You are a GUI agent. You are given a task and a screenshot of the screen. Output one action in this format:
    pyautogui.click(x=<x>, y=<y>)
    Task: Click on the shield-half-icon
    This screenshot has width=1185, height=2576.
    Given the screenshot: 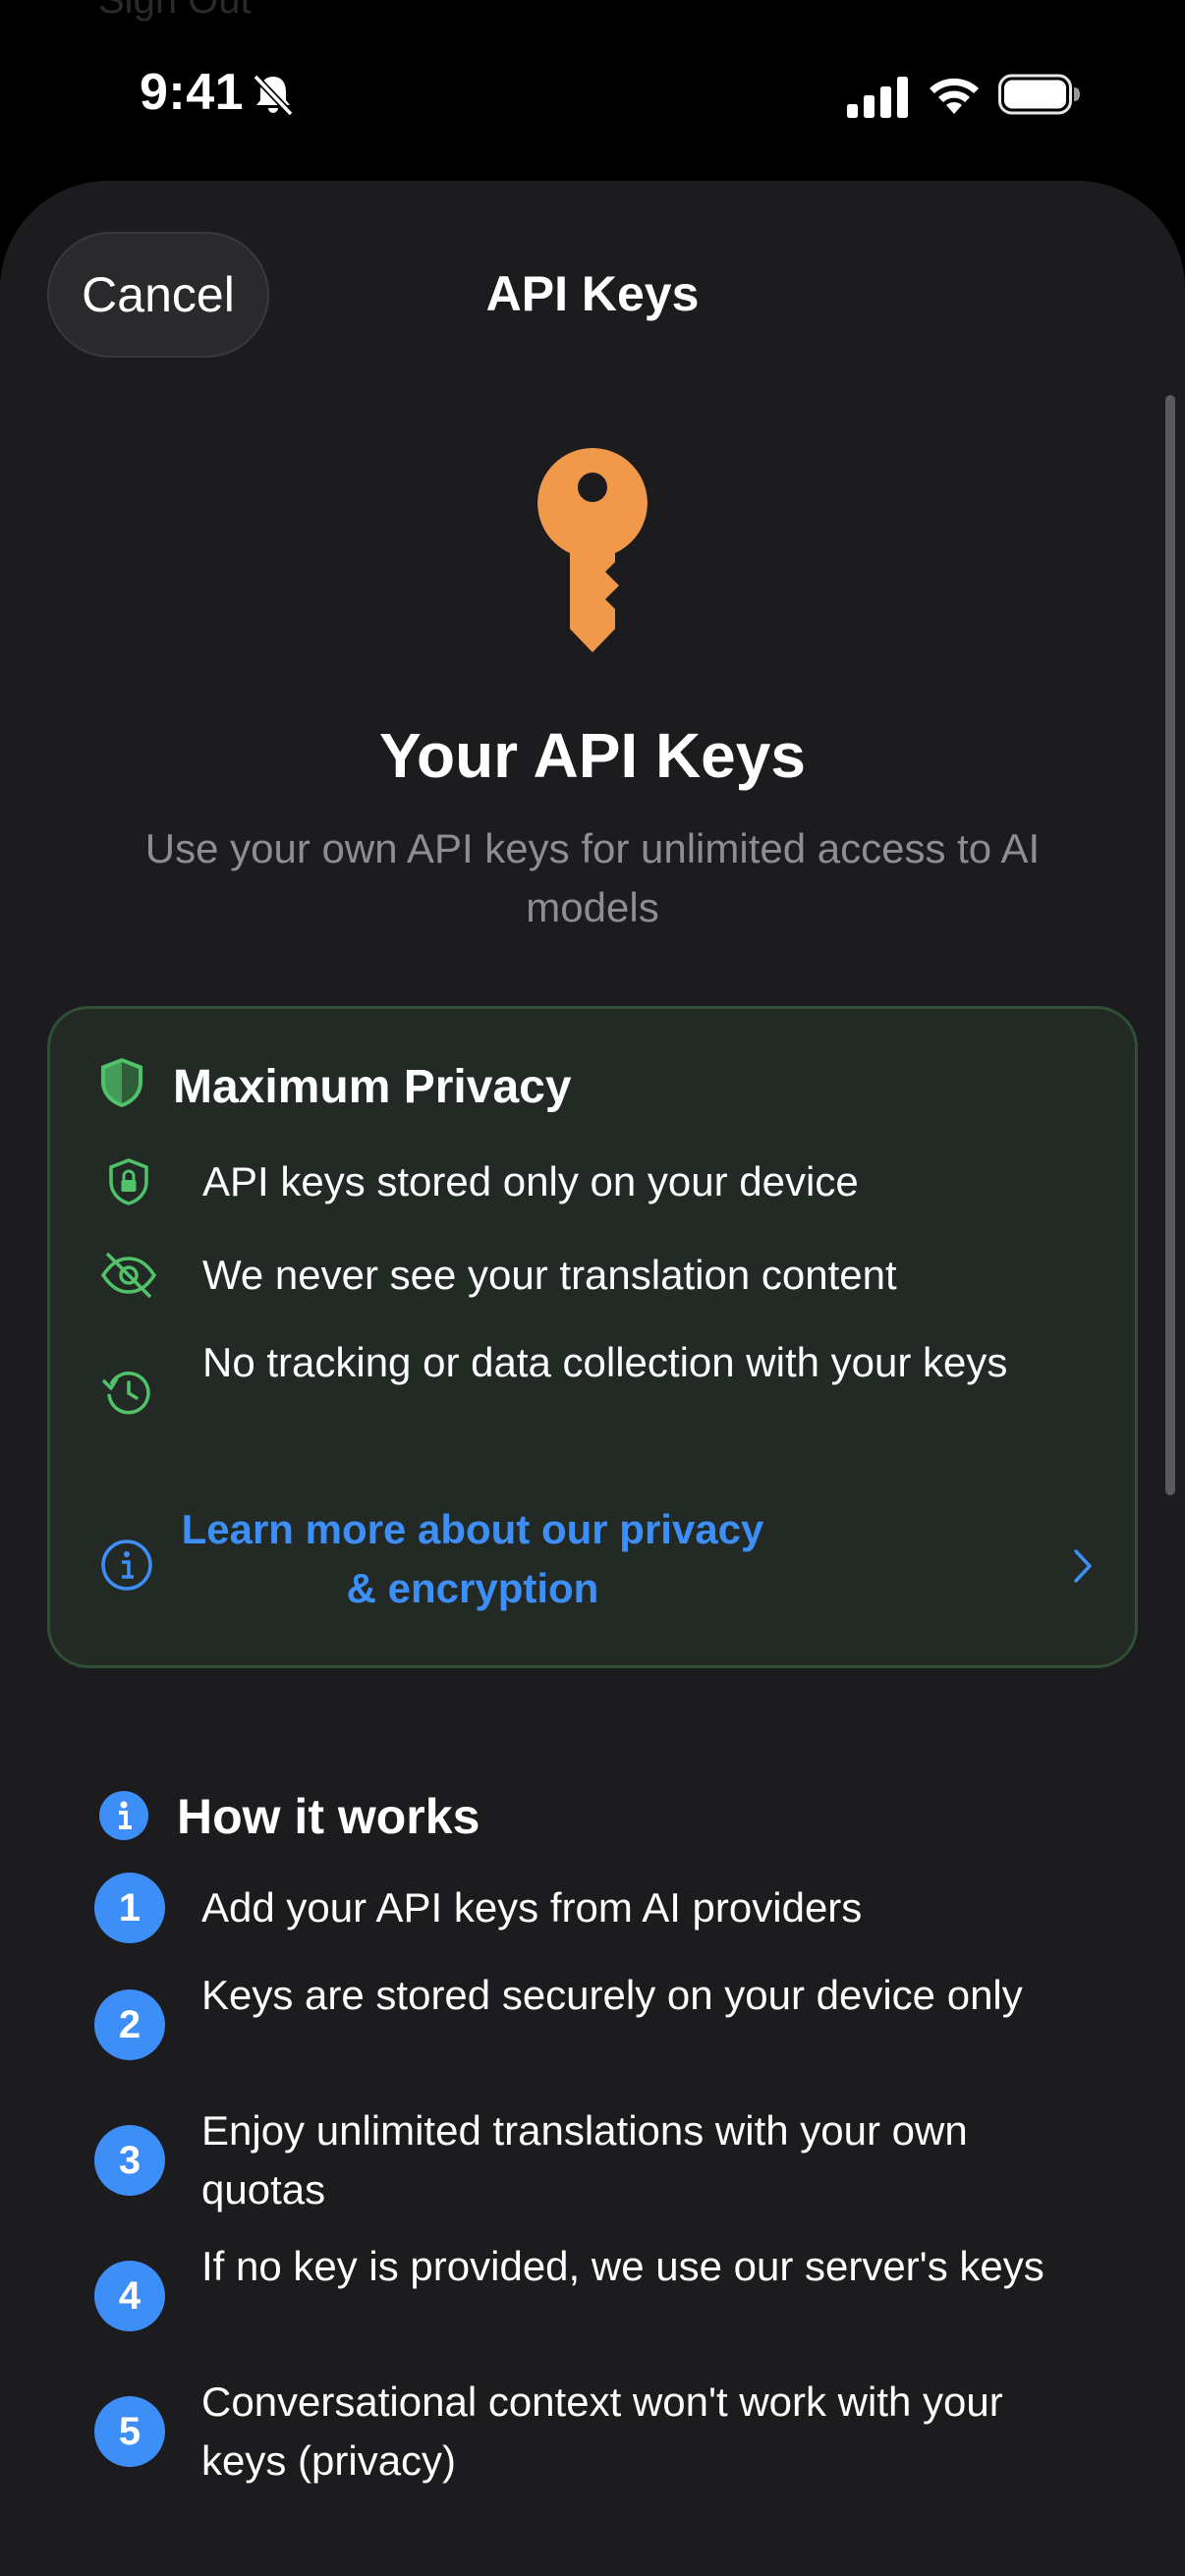 What is the action you would take?
    pyautogui.click(x=122, y=1082)
    